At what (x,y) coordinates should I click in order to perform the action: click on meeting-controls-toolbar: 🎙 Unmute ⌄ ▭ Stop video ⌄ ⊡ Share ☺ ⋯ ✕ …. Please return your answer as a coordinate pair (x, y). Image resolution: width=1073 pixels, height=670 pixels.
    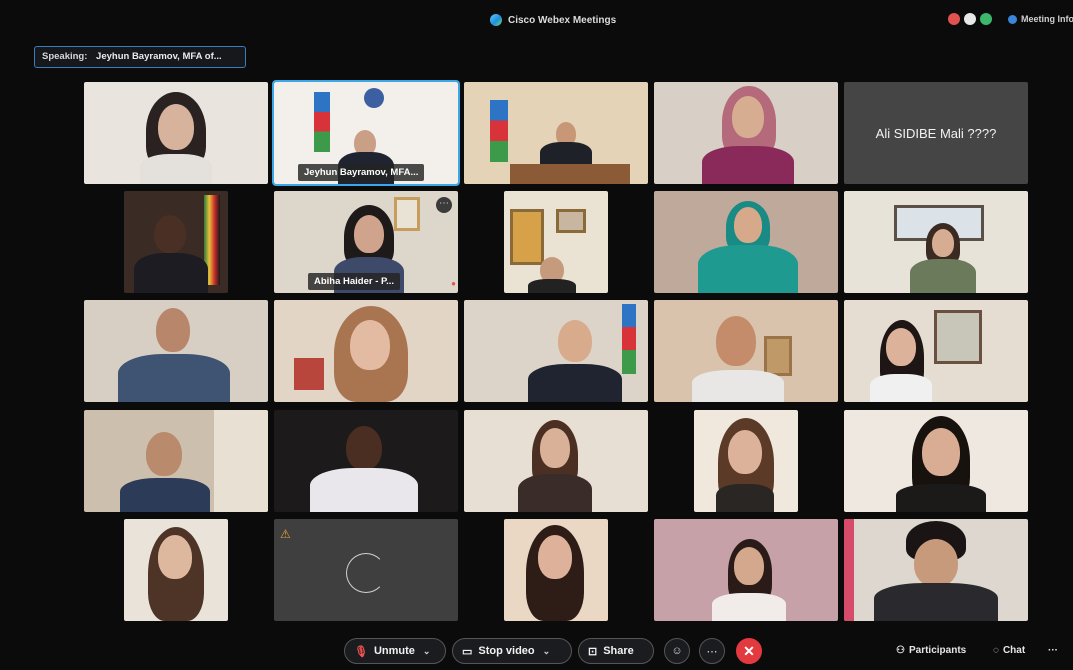
    Looking at the image, I should click on (536, 651).